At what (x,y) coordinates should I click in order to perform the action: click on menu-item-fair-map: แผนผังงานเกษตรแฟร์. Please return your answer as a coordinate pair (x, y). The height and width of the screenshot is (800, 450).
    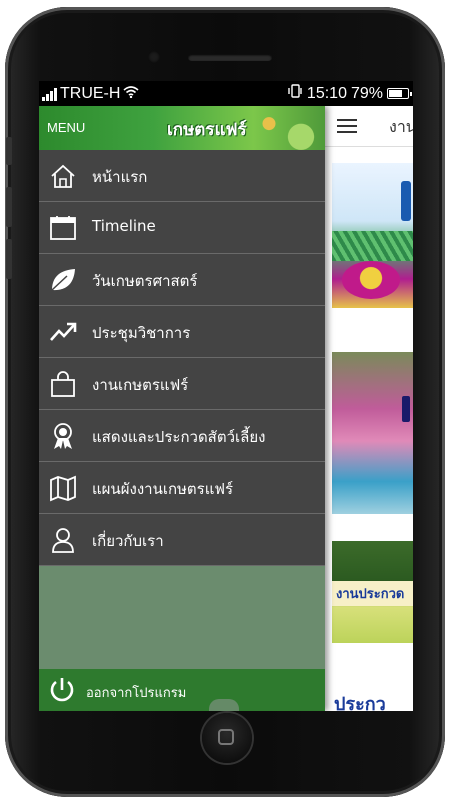
    Looking at the image, I should click on (182, 488).